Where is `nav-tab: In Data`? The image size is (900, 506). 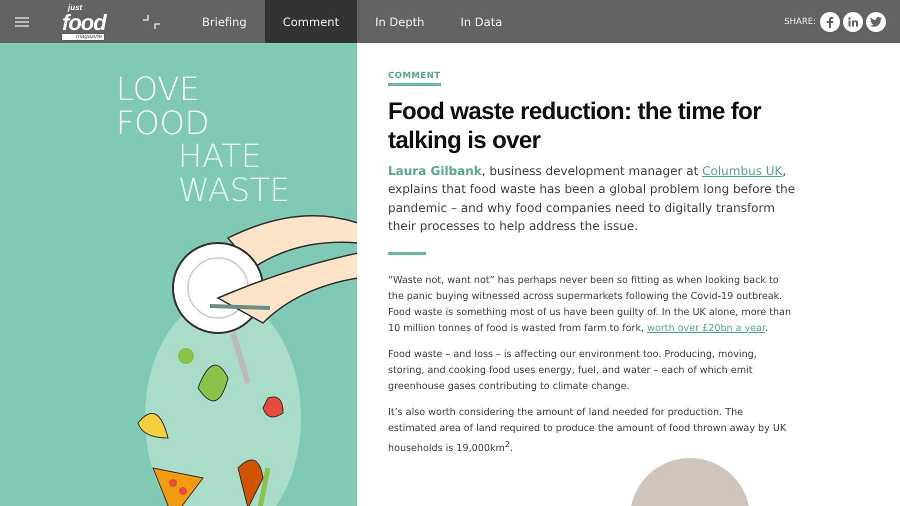
nav-tab: In Data is located at coordinates (481, 21).